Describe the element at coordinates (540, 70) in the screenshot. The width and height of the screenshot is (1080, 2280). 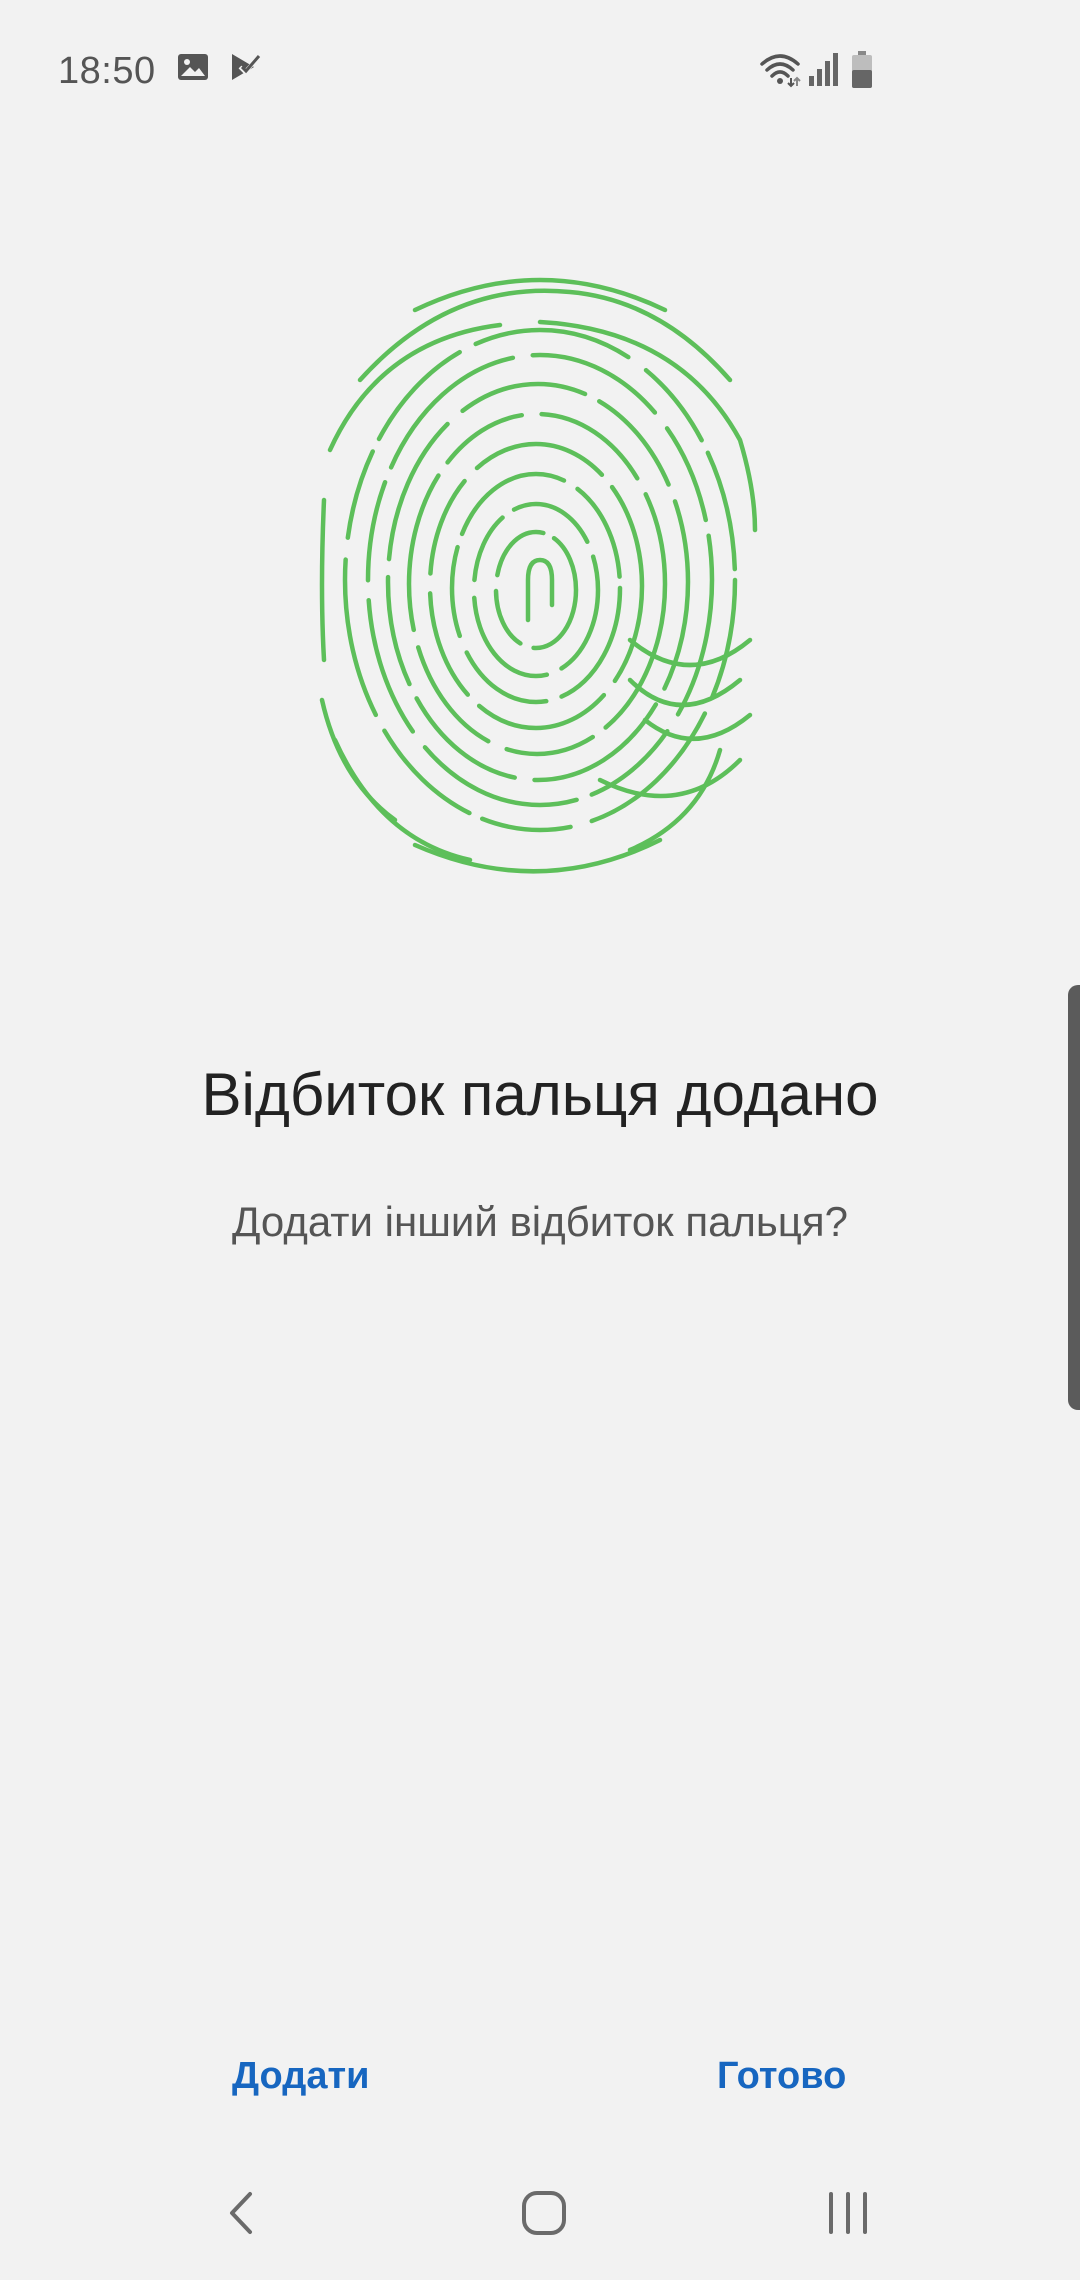
I see `status-bar: 18:50` at that location.